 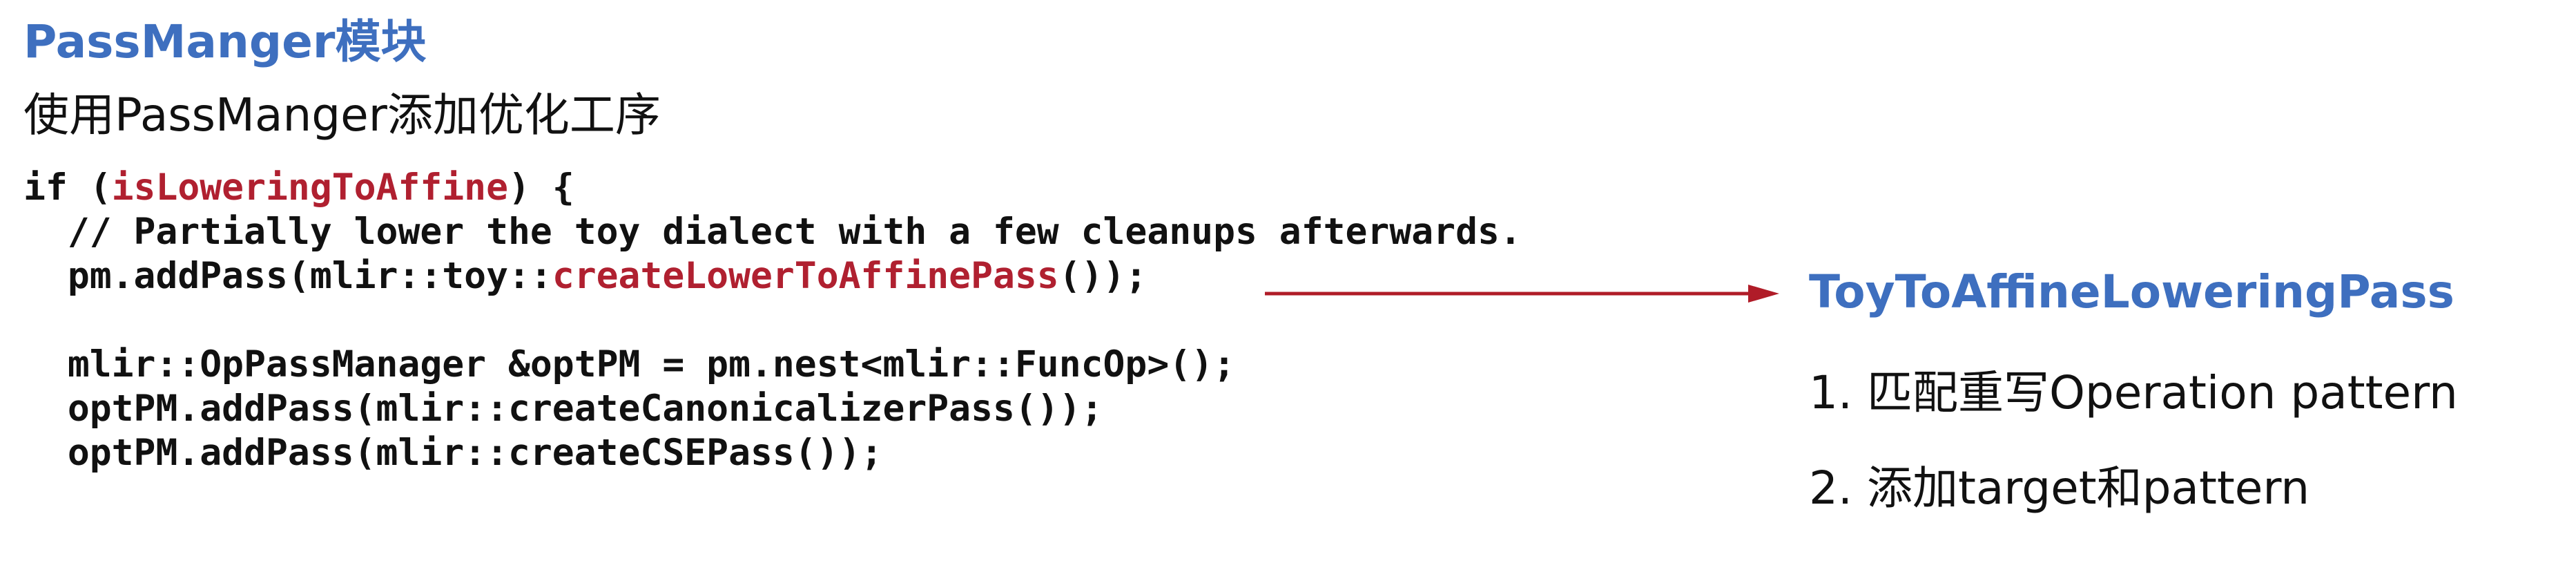 What do you see at coordinates (68, 187) in the screenshot?
I see `code-text: if (` at bounding box center [68, 187].